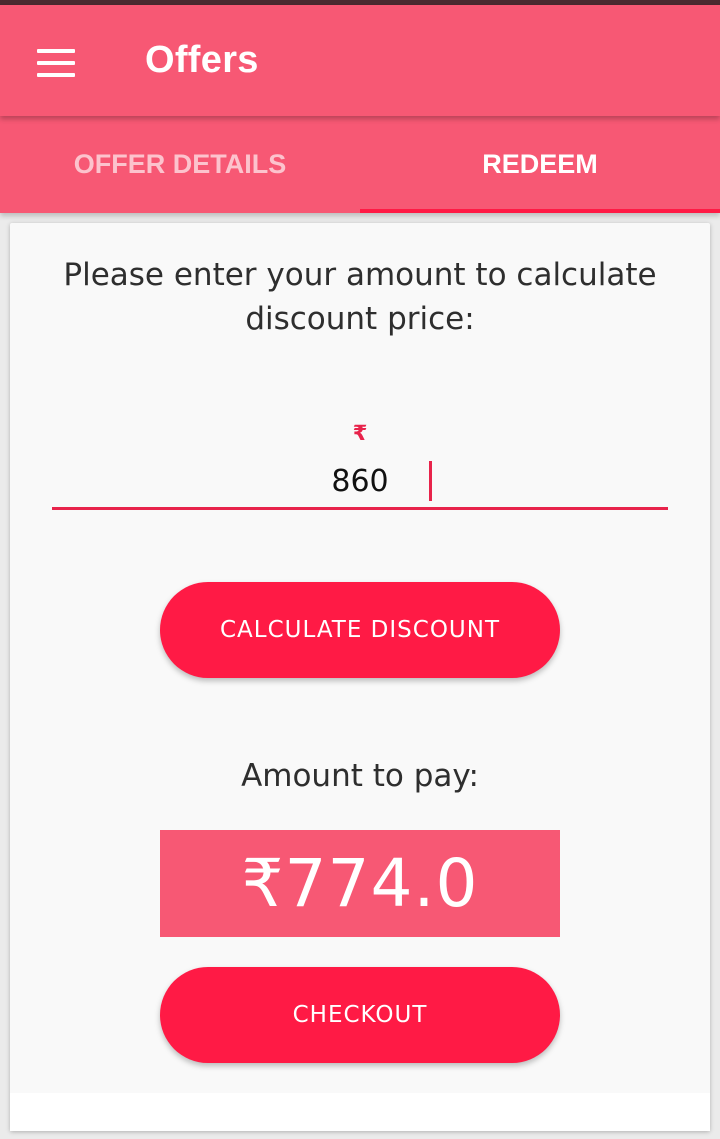 This screenshot has width=720, height=1139. Describe the element at coordinates (202, 60) in the screenshot. I see `page-title: Offers` at that location.